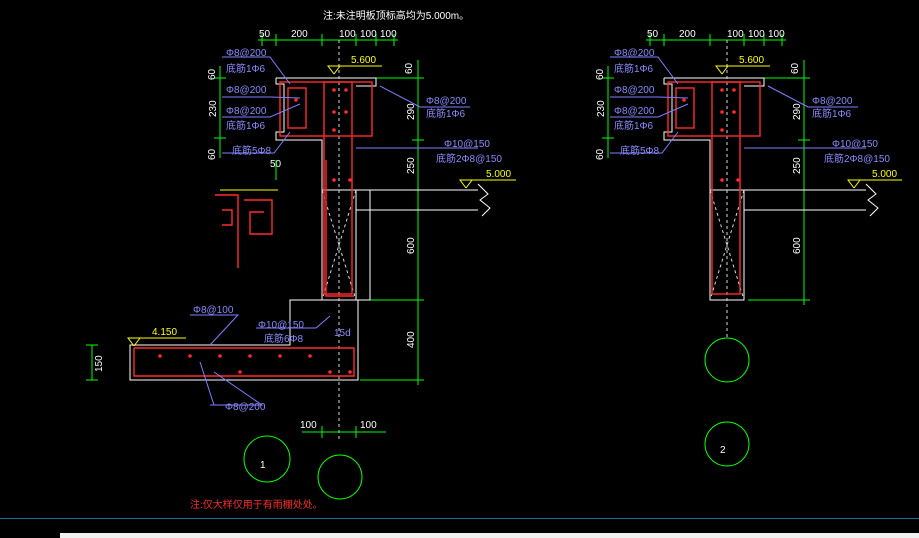 The height and width of the screenshot is (538, 919). What do you see at coordinates (756, 34) in the screenshot?
I see `d2-dim-top-4: 100` at bounding box center [756, 34].